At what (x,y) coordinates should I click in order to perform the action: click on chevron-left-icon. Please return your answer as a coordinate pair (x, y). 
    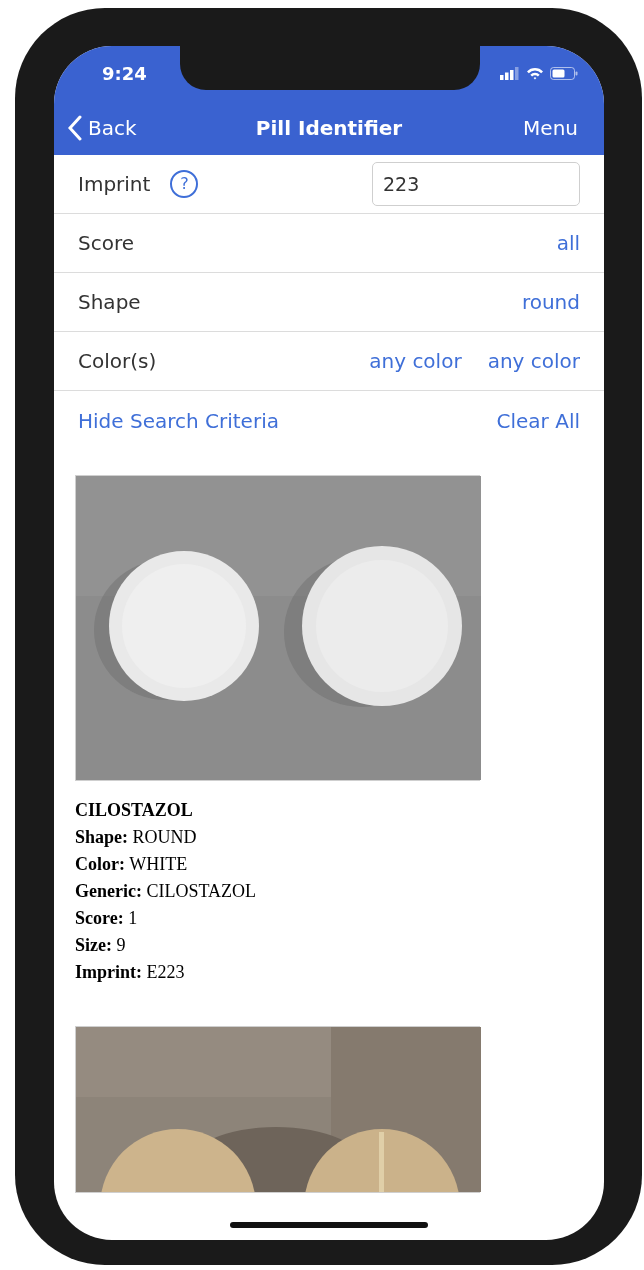
    Looking at the image, I should click on (75, 127).